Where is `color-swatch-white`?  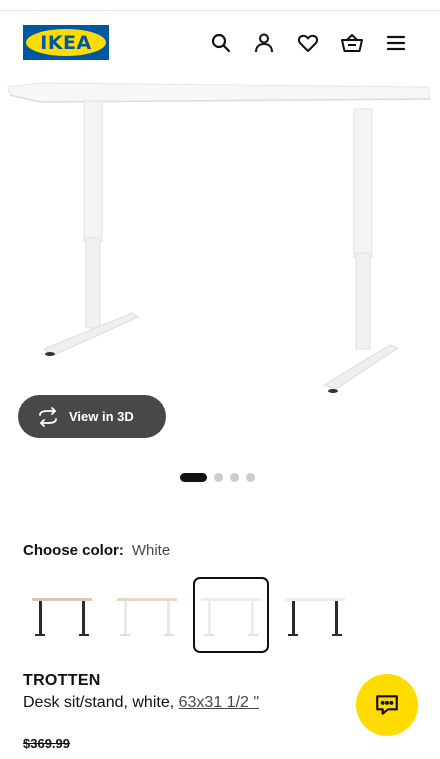
color-swatch-white is located at coordinates (231, 615).